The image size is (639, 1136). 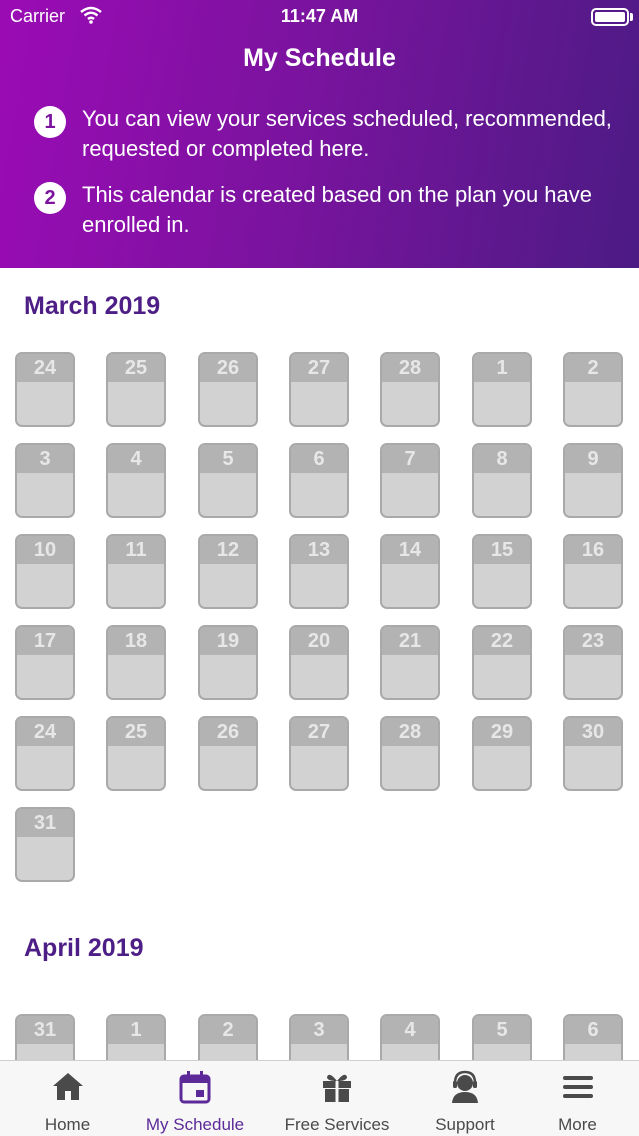 I want to click on calendar-day-number: 22, so click(x=502, y=641).